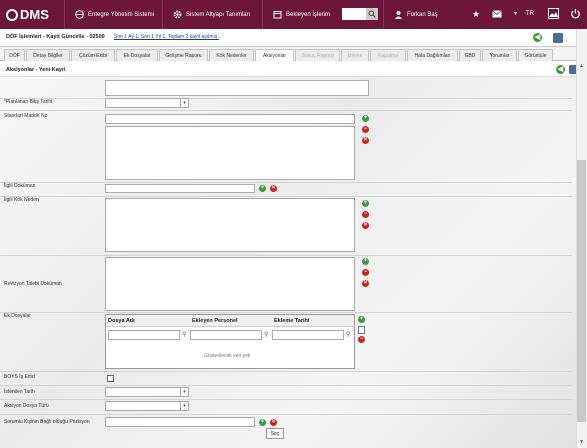 The width and height of the screenshot is (587, 448). Describe the element at coordinates (14, 55) in the screenshot. I see `tab-dof: DÖF` at that location.